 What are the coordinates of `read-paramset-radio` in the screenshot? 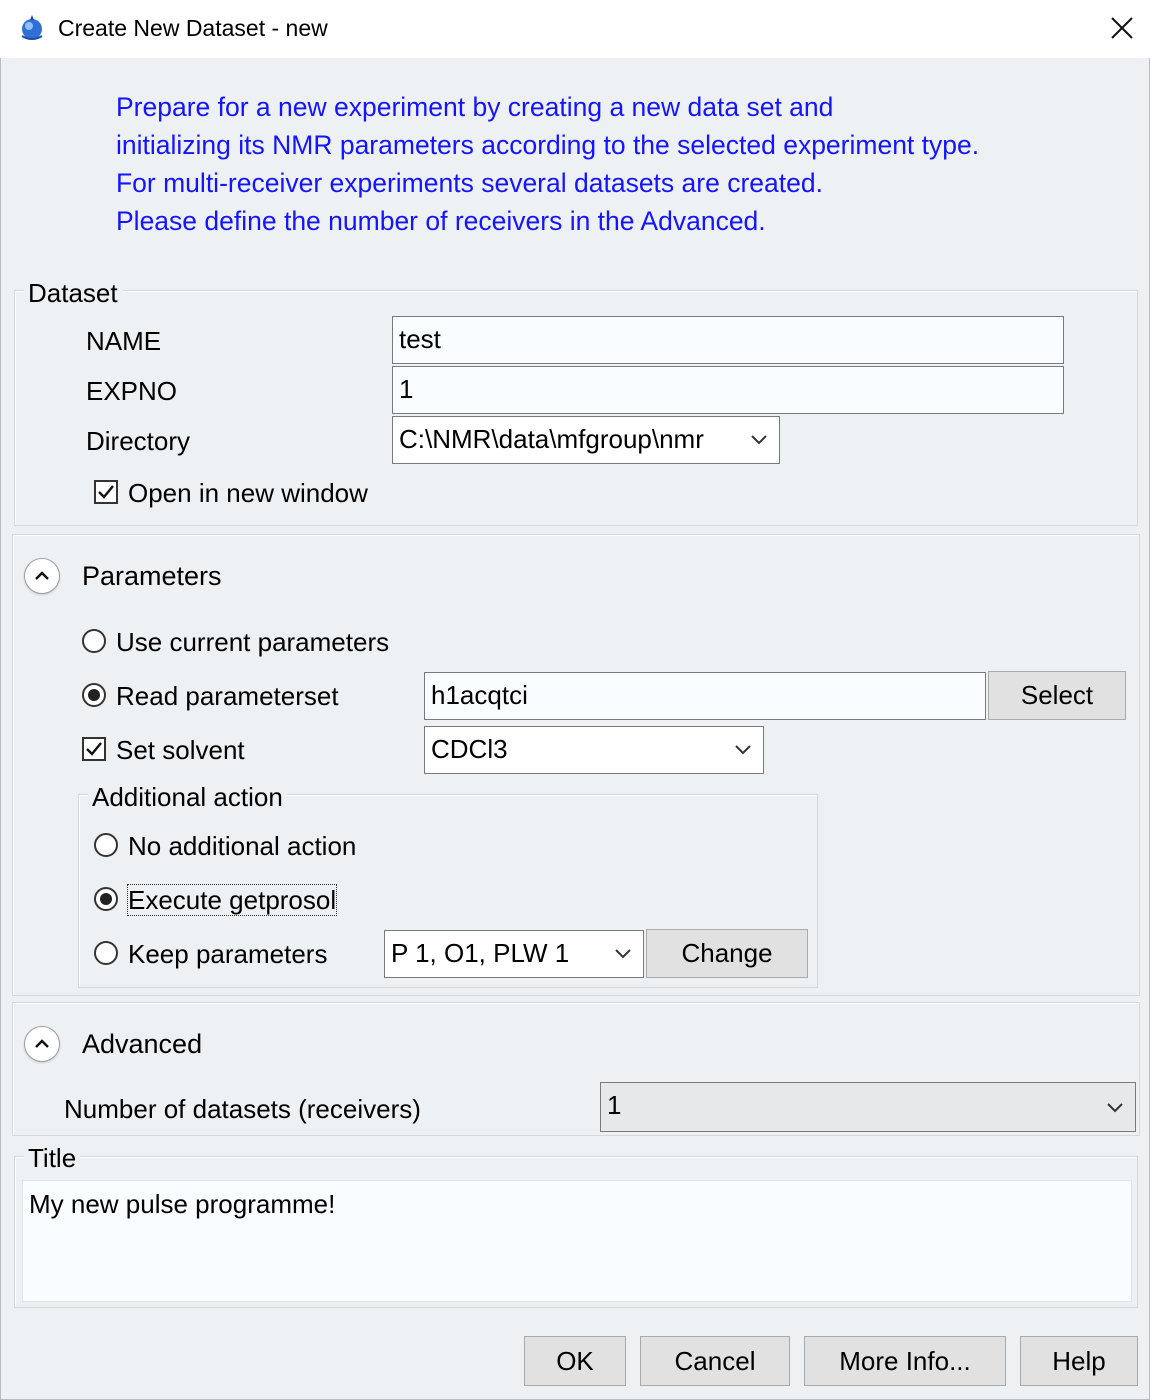 It's located at (94, 695).